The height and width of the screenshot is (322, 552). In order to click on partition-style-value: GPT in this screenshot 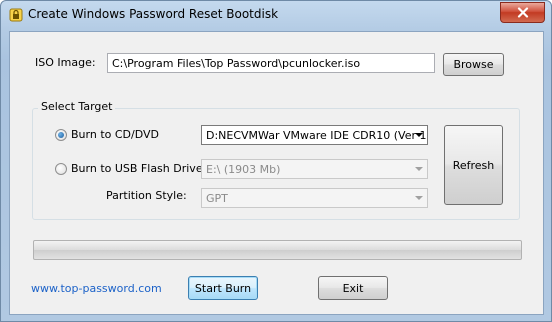, I will do `click(217, 198)`.